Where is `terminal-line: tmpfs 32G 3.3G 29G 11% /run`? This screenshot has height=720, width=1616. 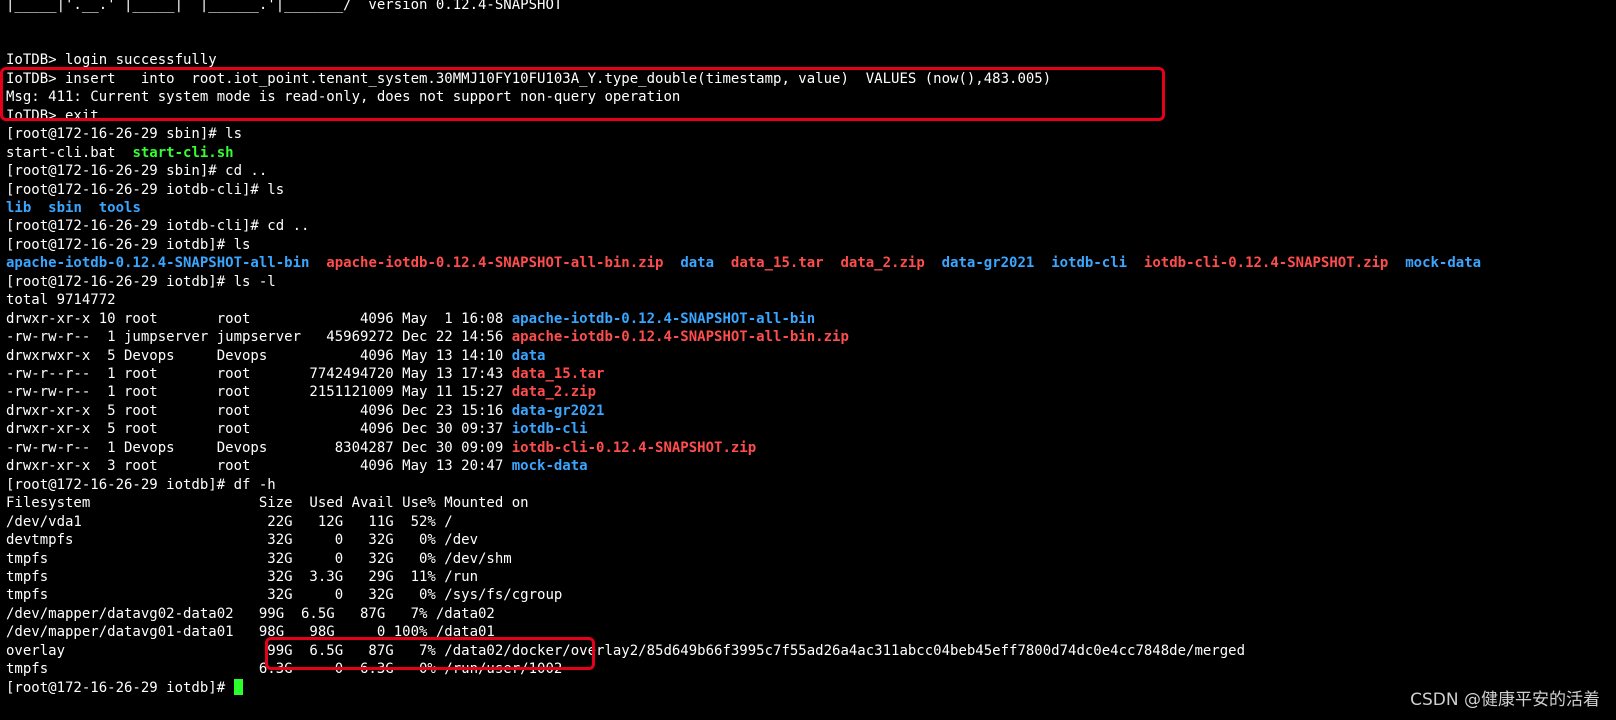
terminal-line: tmpfs 32G 3.3G 29G 11% /run is located at coordinates (242, 577).